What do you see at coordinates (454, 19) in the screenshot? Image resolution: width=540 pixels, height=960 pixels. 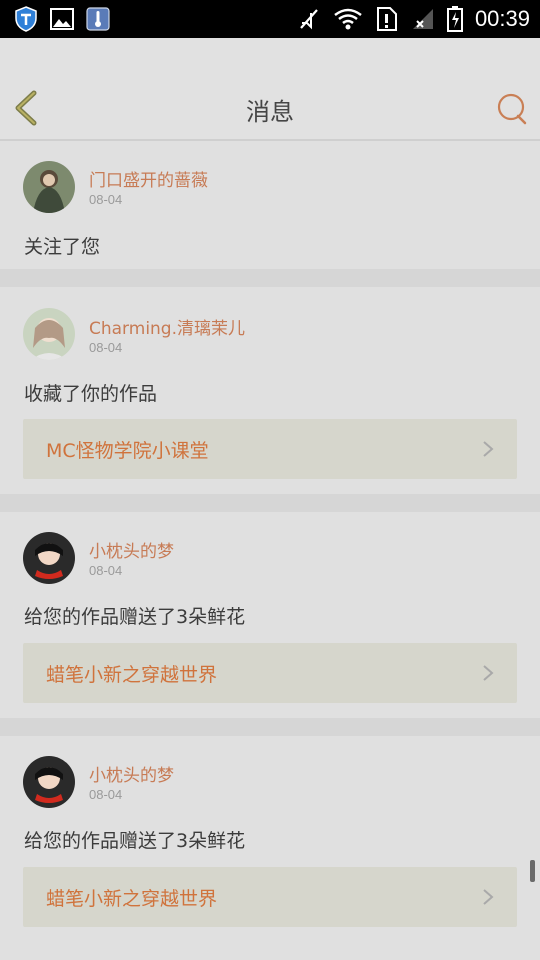 I see `battery-icon` at bounding box center [454, 19].